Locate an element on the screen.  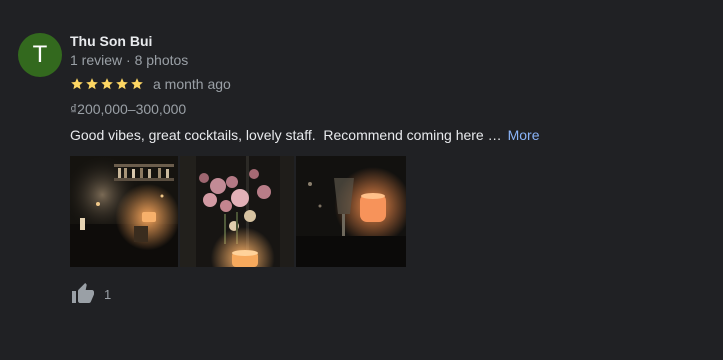
like-row: 1 is located at coordinates (90, 294).